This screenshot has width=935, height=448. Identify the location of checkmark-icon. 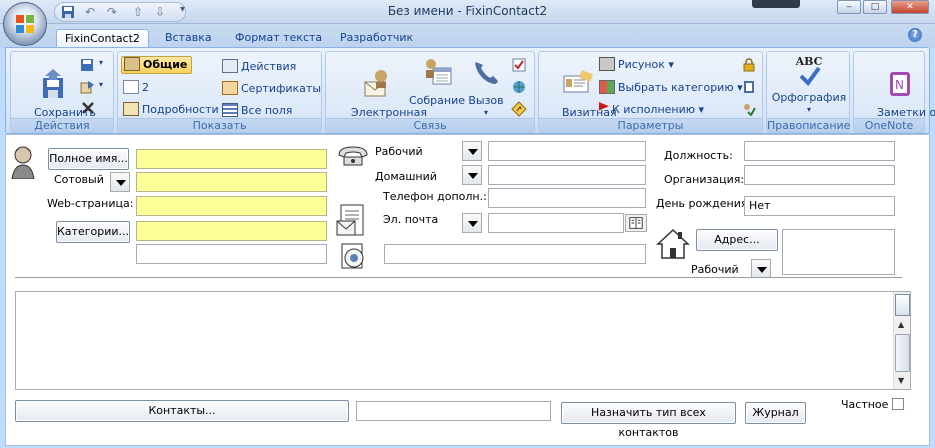
(810, 76).